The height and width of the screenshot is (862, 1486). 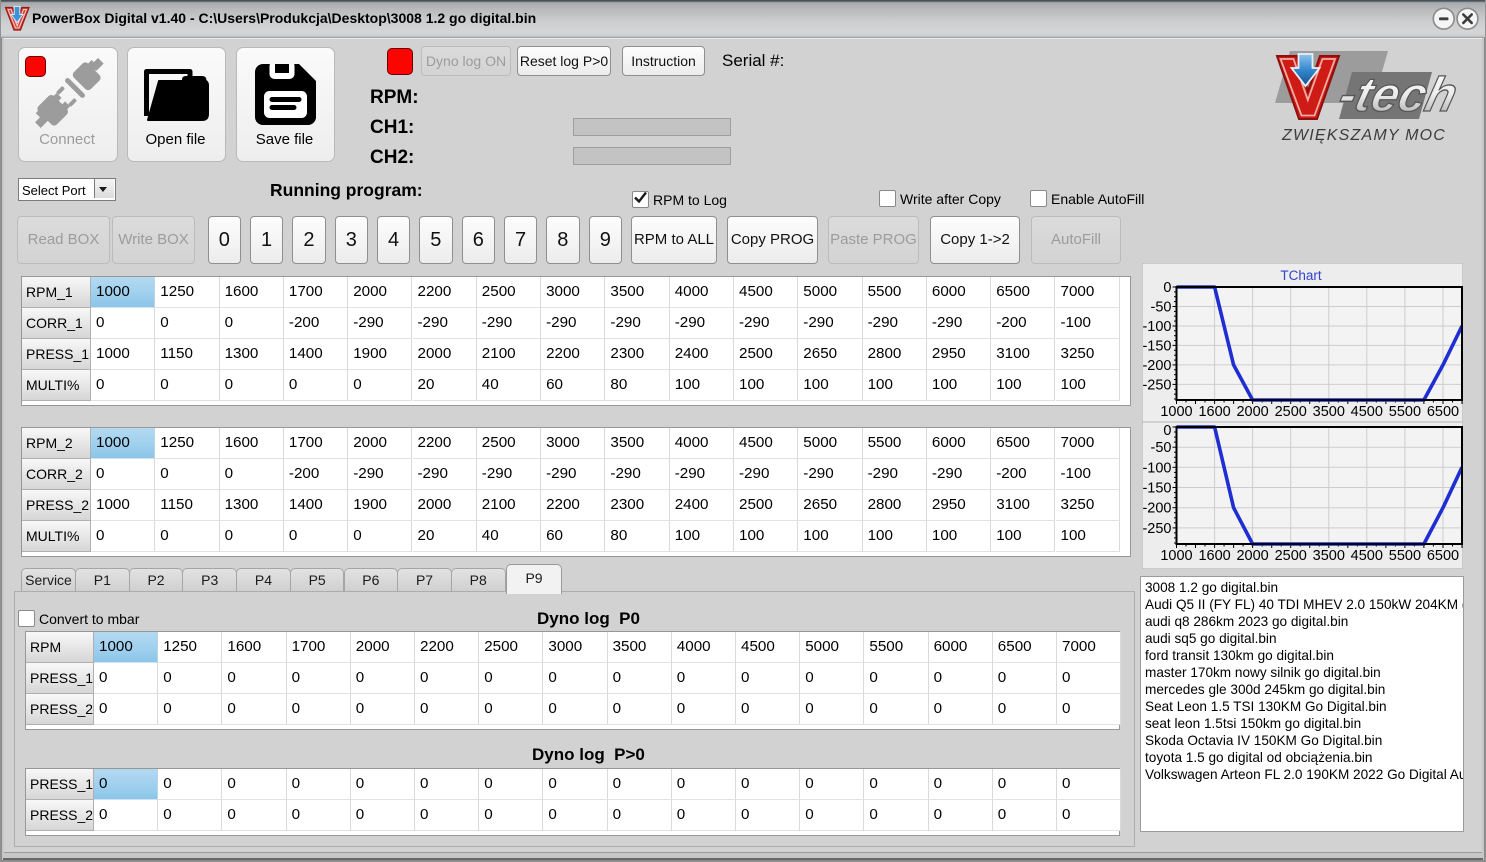 I want to click on svg-text: -tech, so click(x=1397, y=95).